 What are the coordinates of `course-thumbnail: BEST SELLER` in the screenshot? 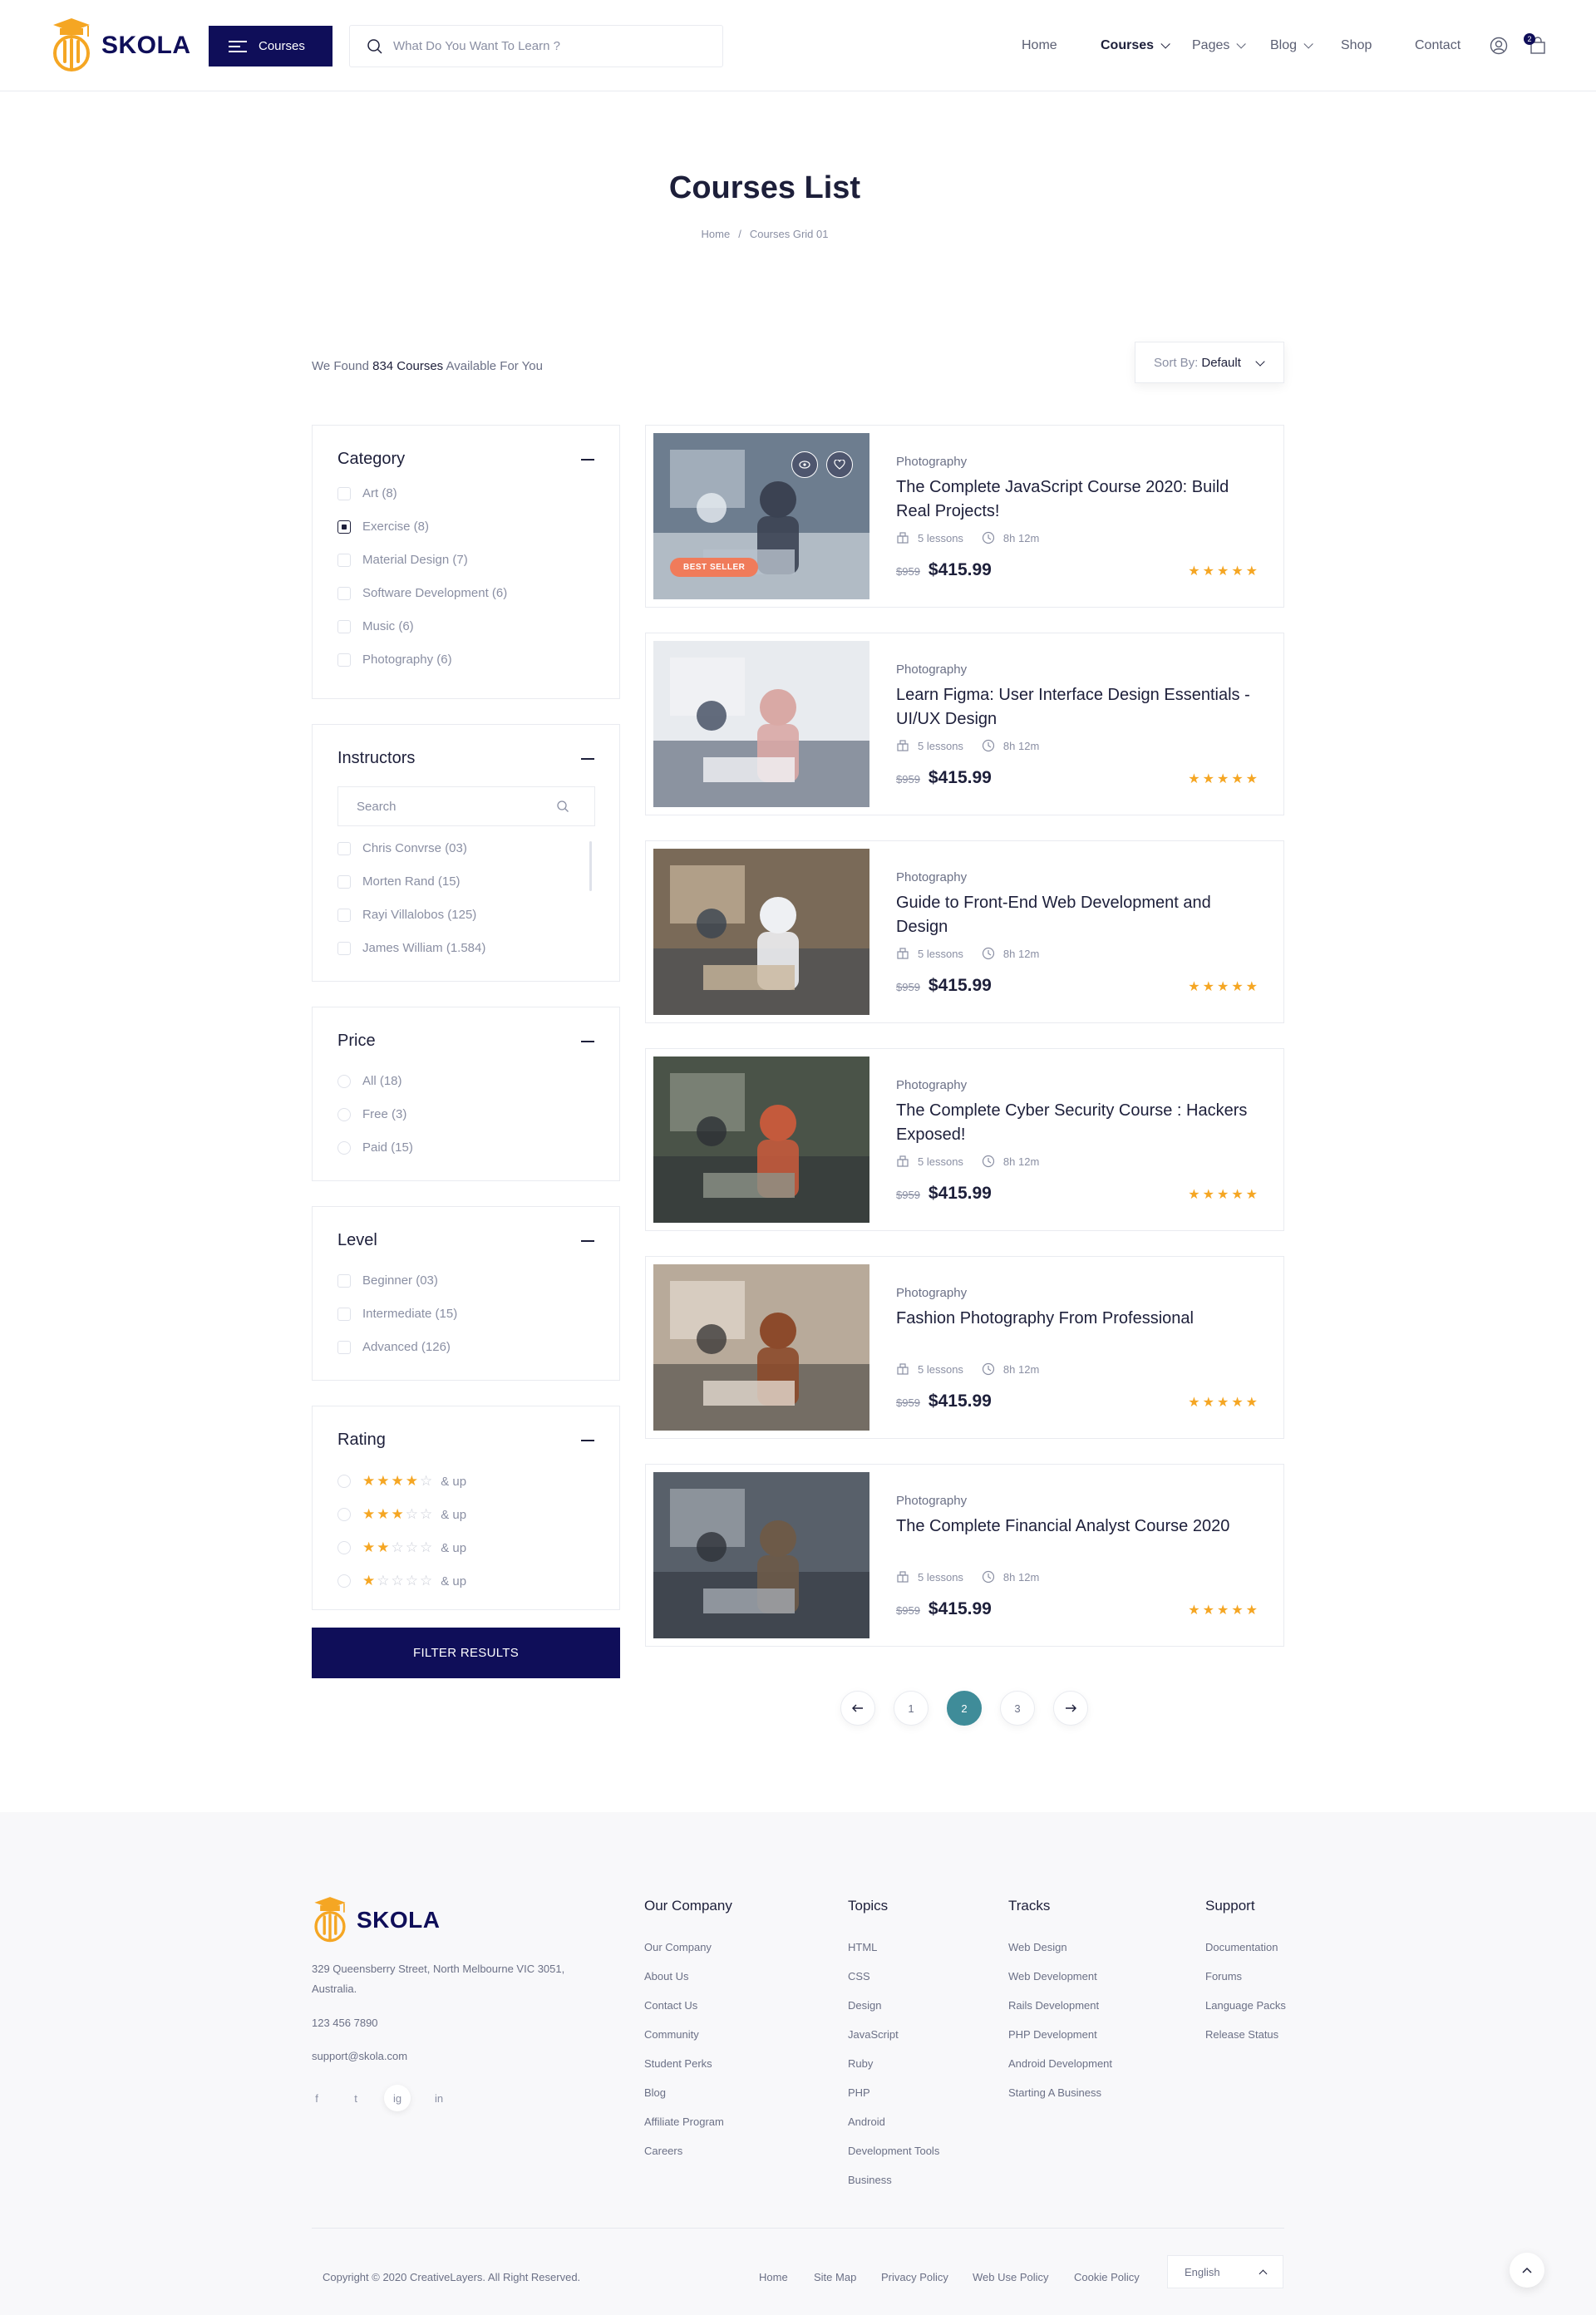 It's located at (761, 516).